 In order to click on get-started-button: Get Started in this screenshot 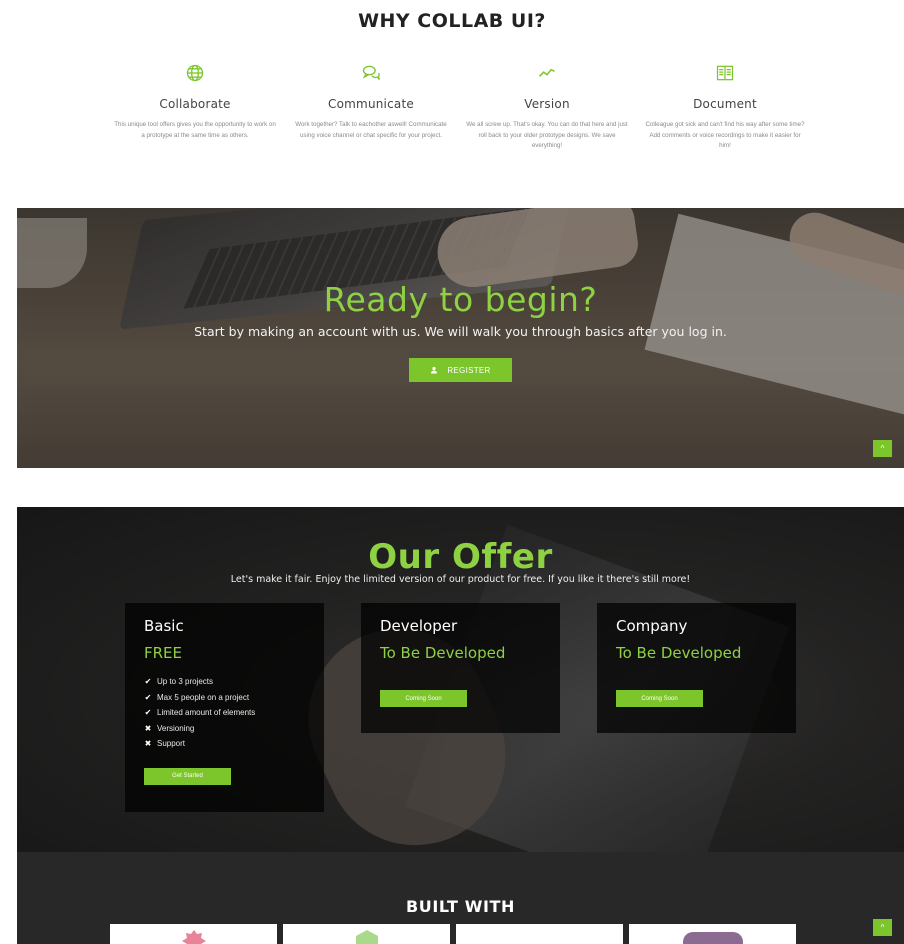, I will do `click(187, 776)`.